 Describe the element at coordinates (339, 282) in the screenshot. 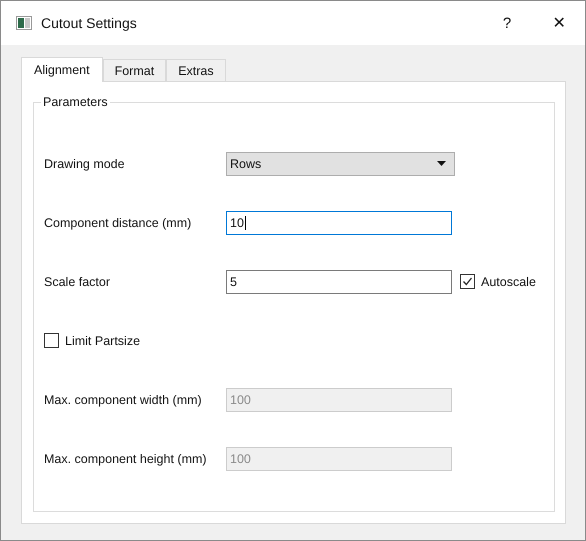

I see `input-field: 5` at that location.